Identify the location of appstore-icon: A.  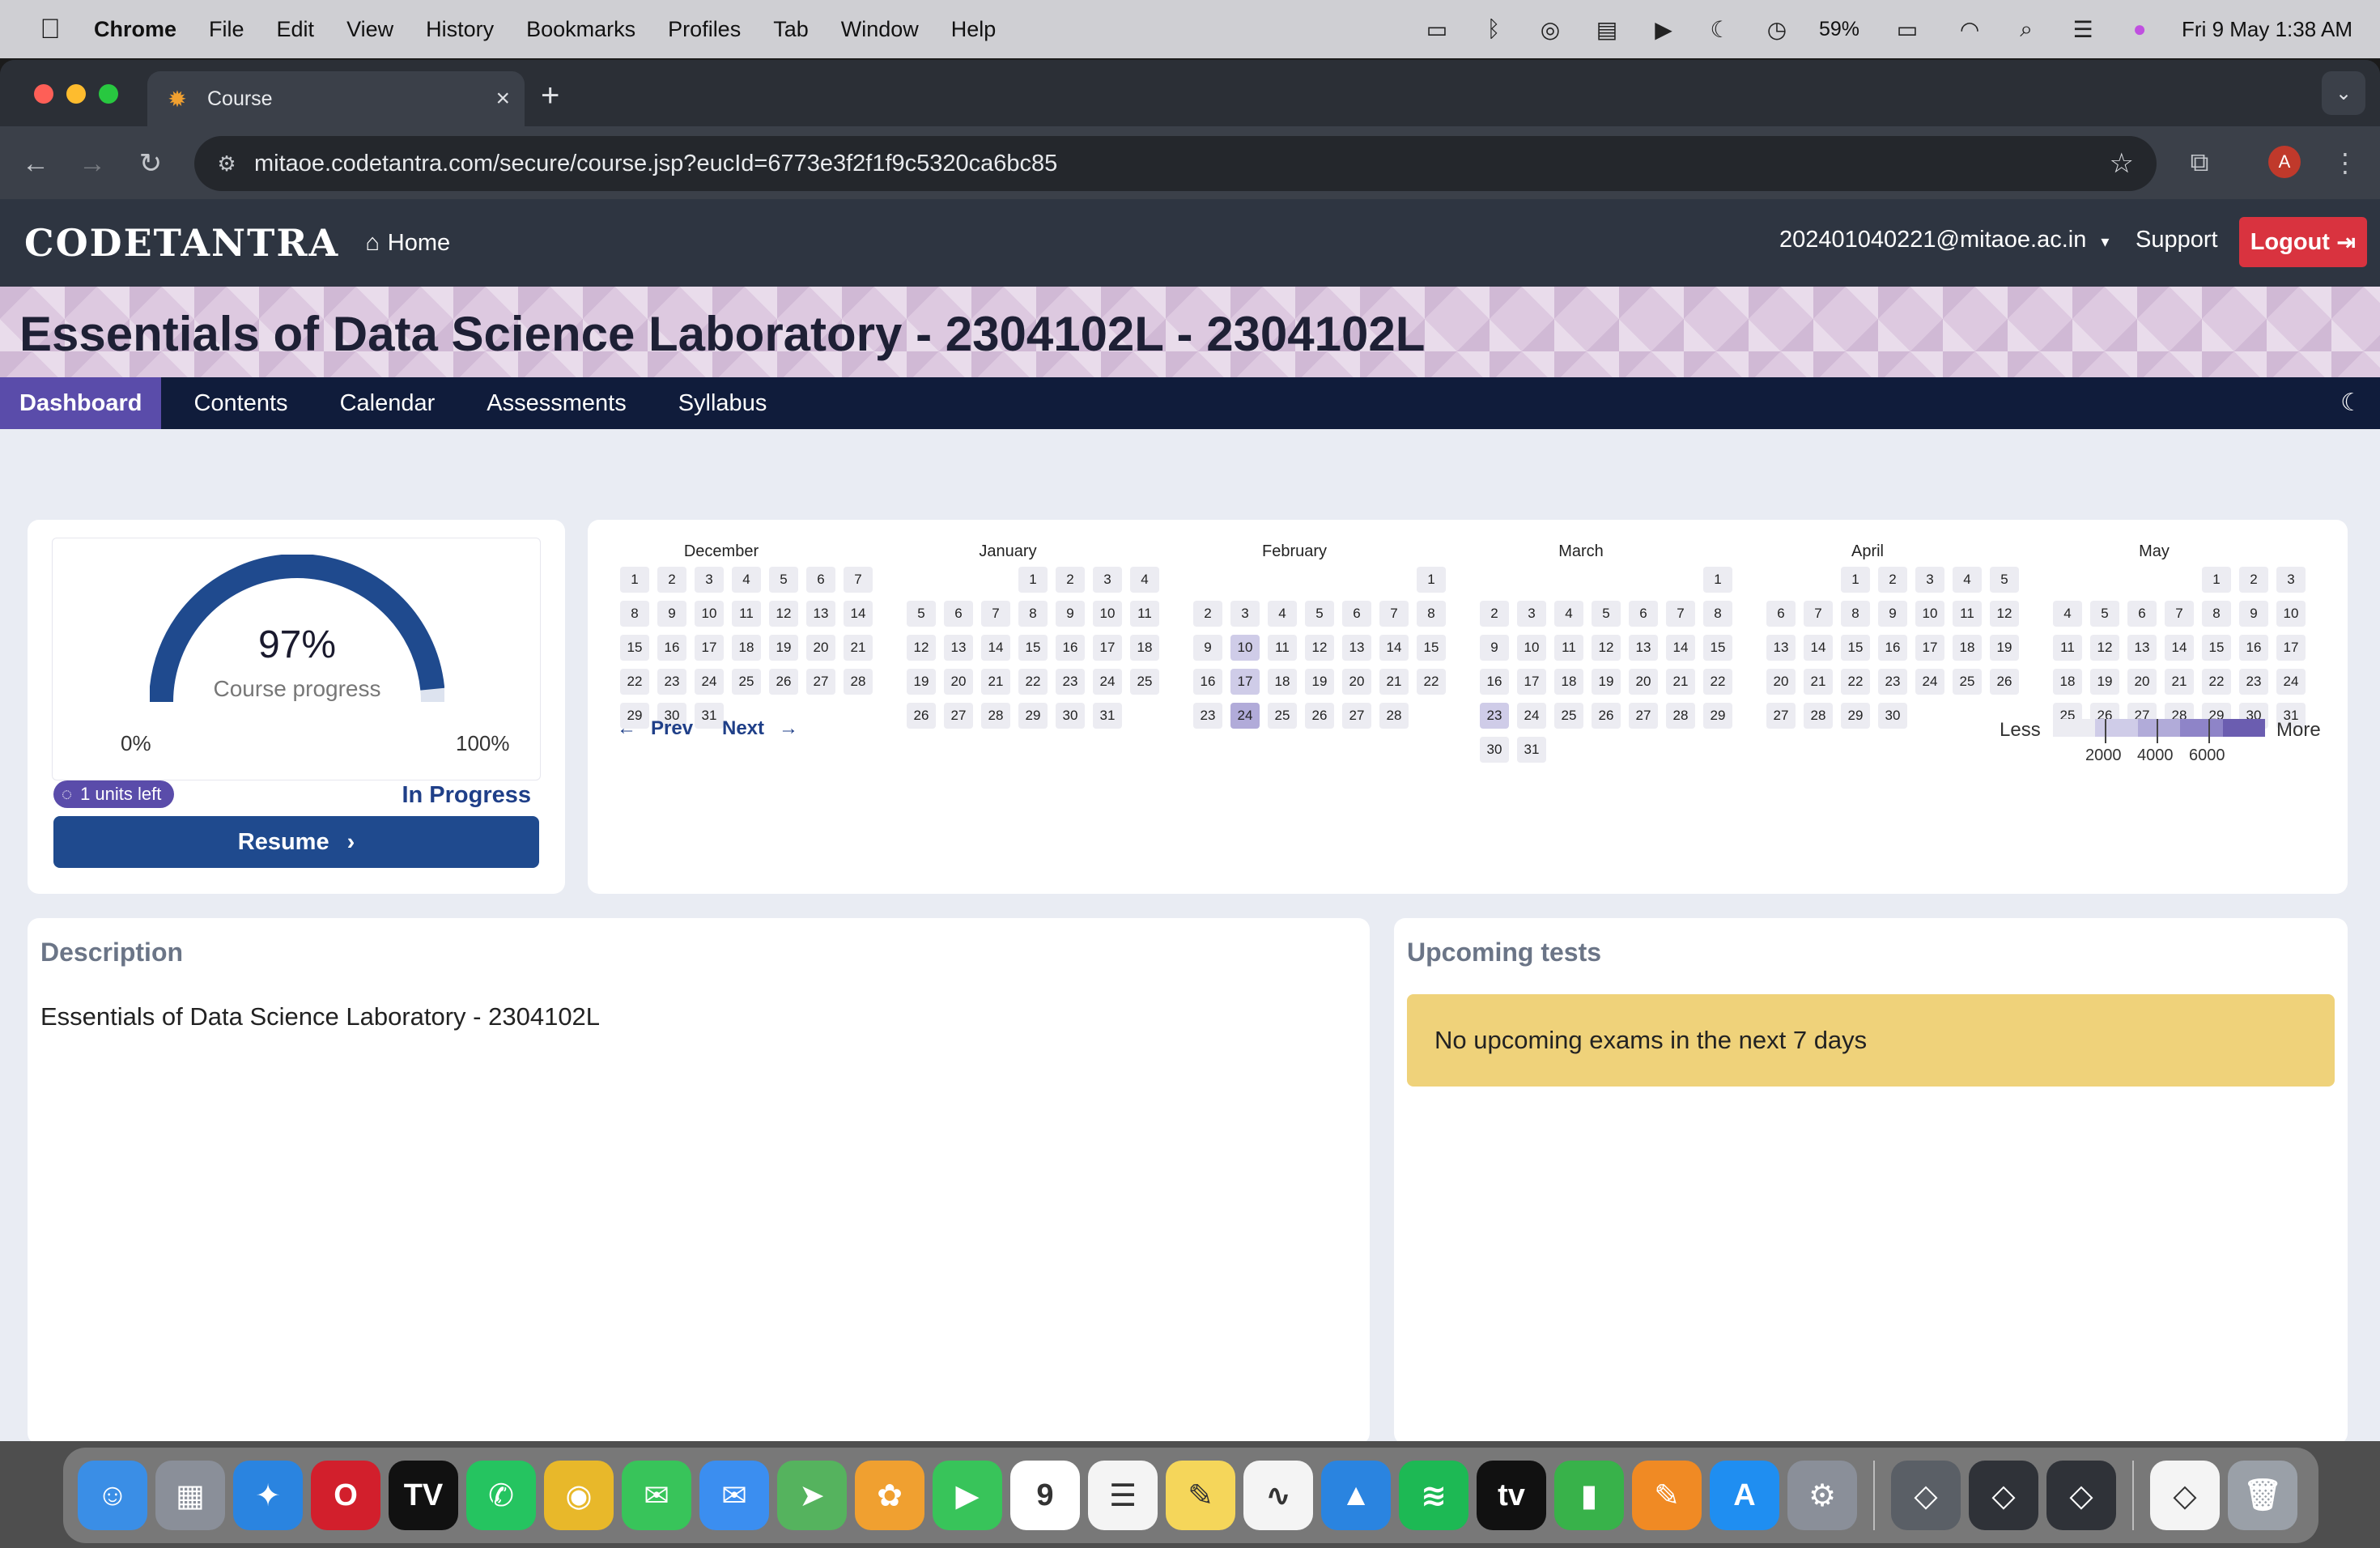
(1744, 1495).